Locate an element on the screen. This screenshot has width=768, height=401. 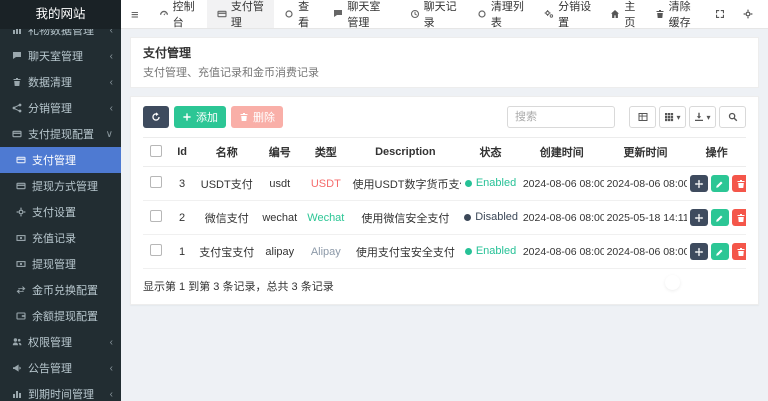
sidebar-item-充值记录: 充值记录 is located at coordinates (60, 238).